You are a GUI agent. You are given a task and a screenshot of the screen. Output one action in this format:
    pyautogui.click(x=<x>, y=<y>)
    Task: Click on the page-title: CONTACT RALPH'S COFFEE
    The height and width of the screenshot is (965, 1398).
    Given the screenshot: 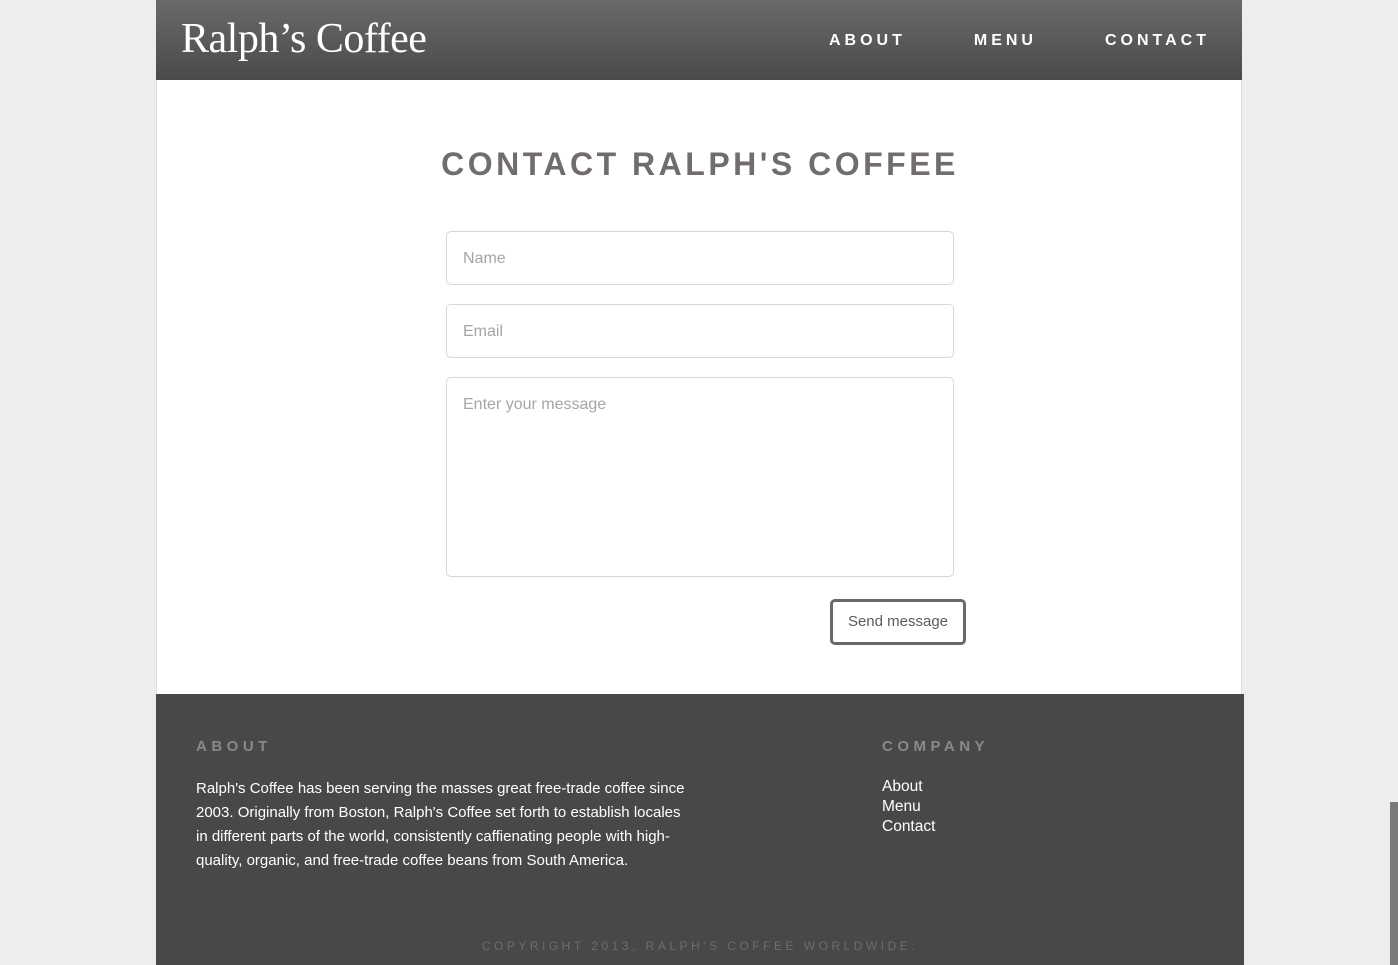 What is the action you would take?
    pyautogui.click(x=700, y=164)
    